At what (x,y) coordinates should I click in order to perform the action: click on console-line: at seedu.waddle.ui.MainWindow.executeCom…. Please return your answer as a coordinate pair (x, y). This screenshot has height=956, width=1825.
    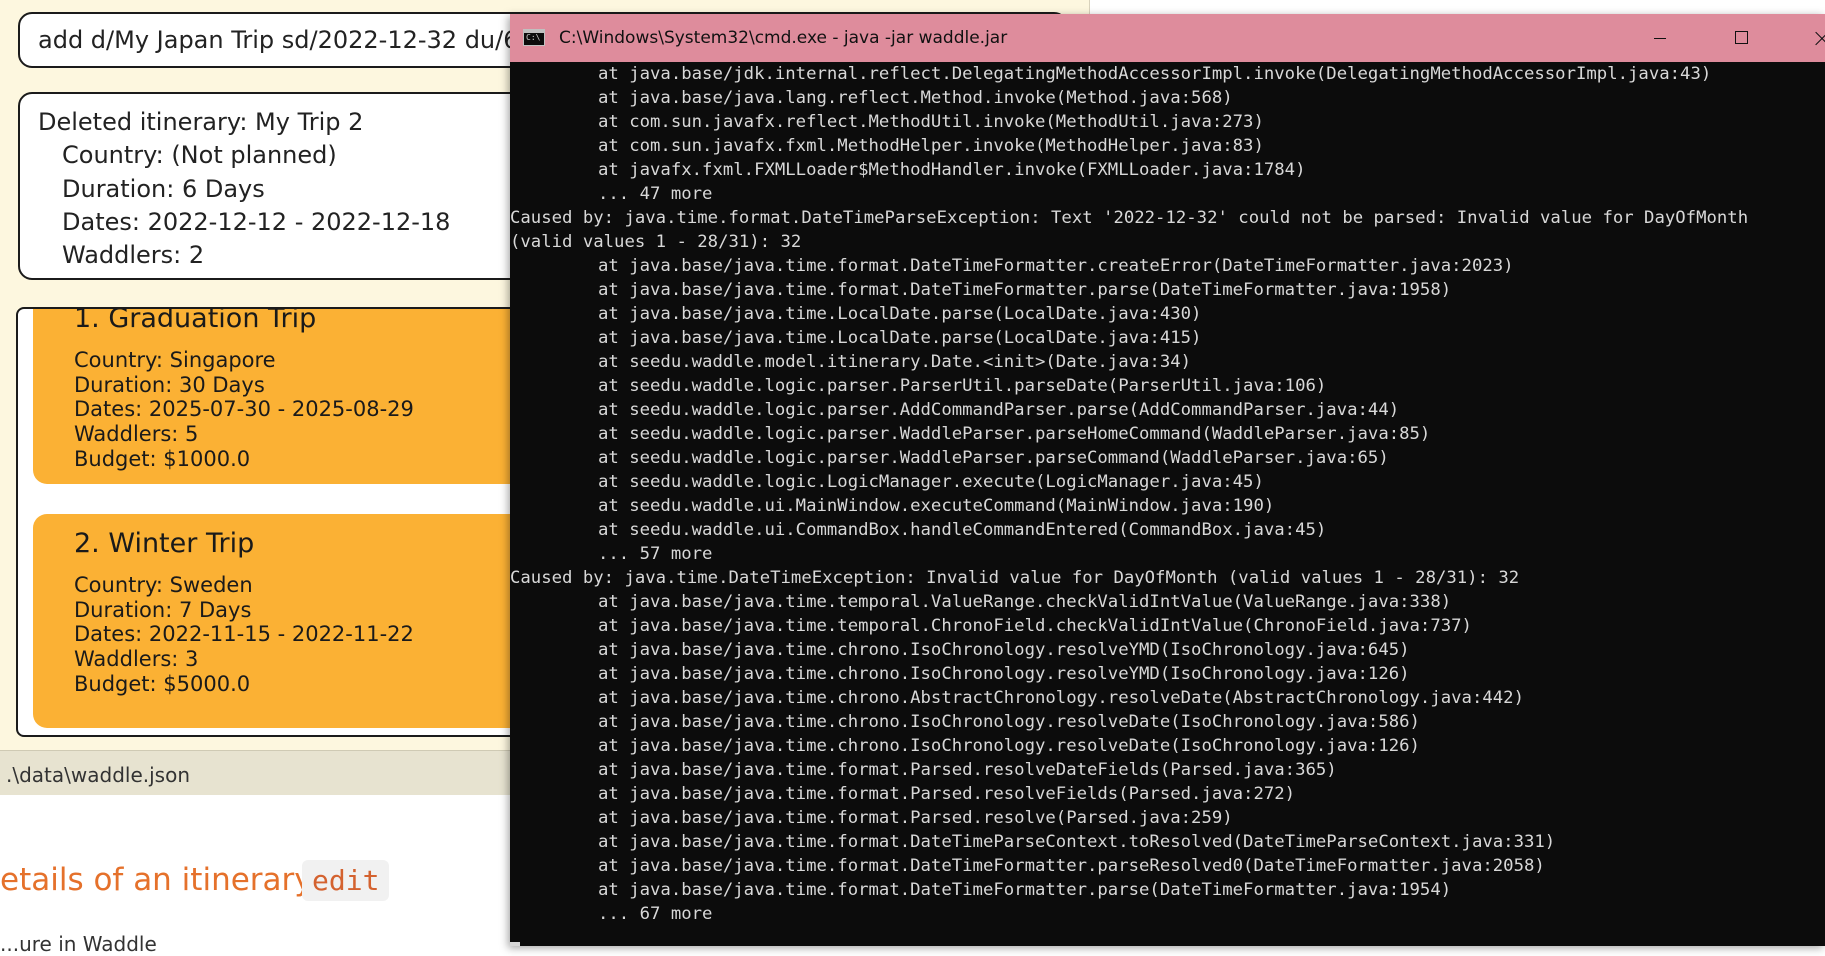
    Looking at the image, I should click on (936, 506).